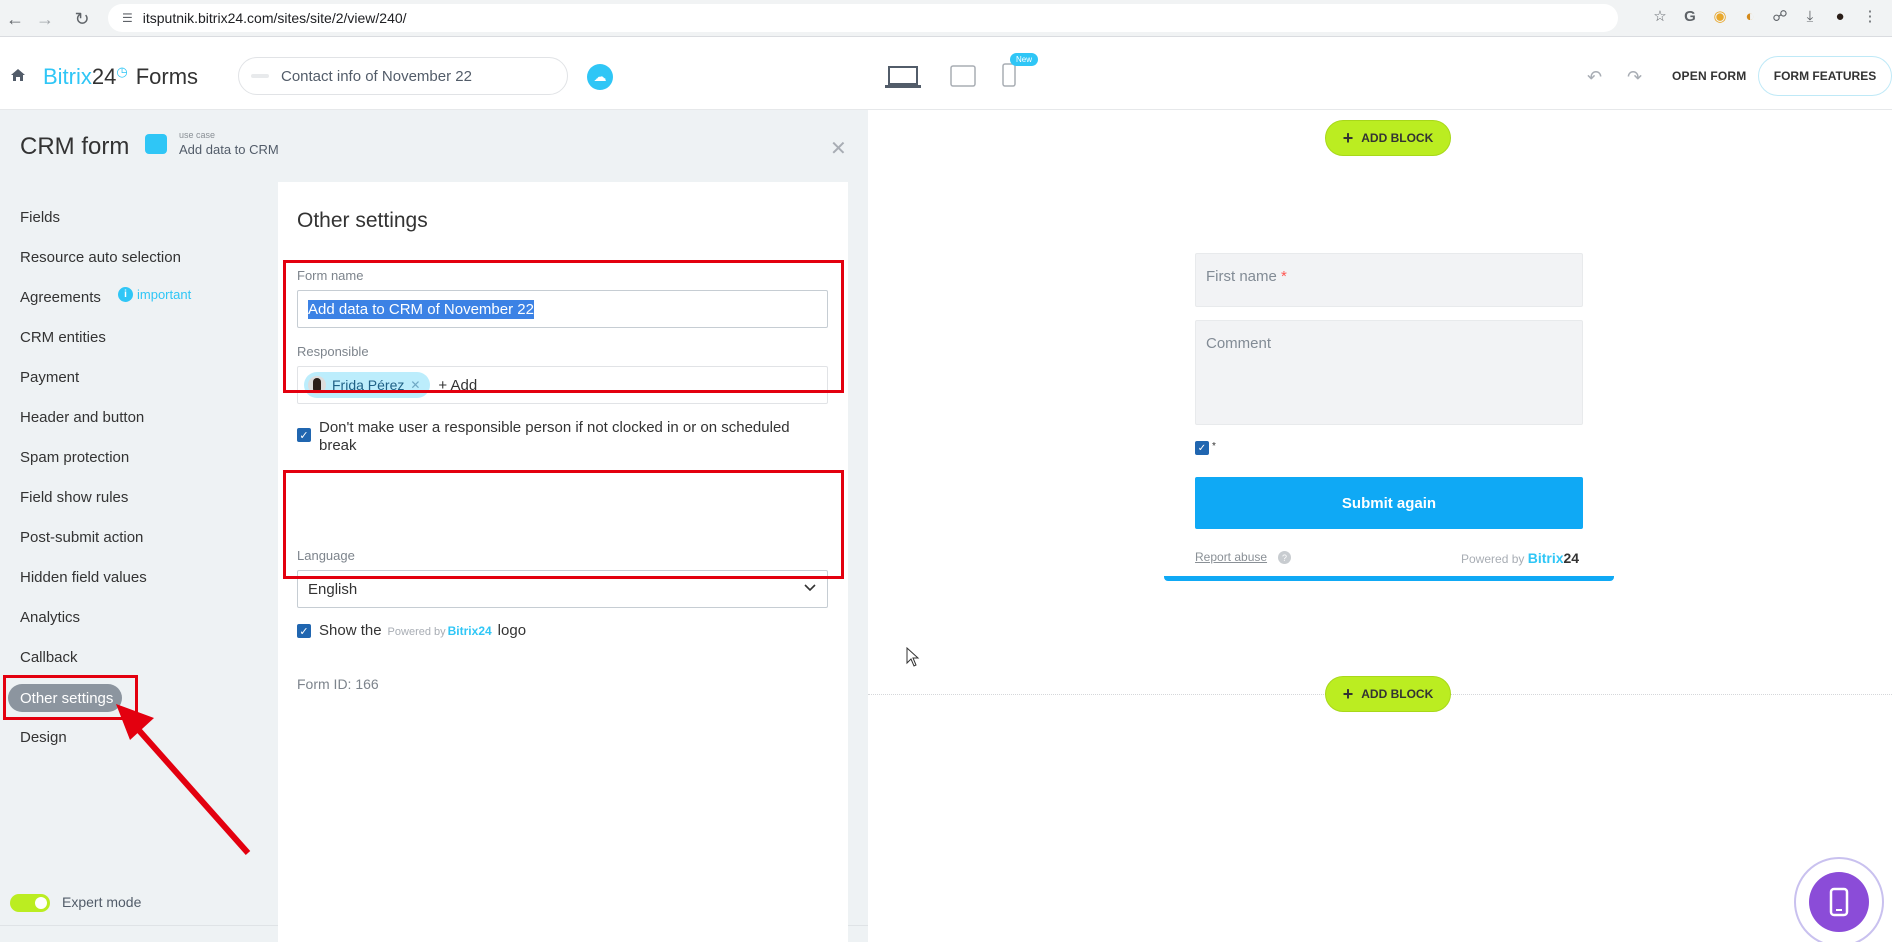  I want to click on title-edit-indicator, so click(260, 76).